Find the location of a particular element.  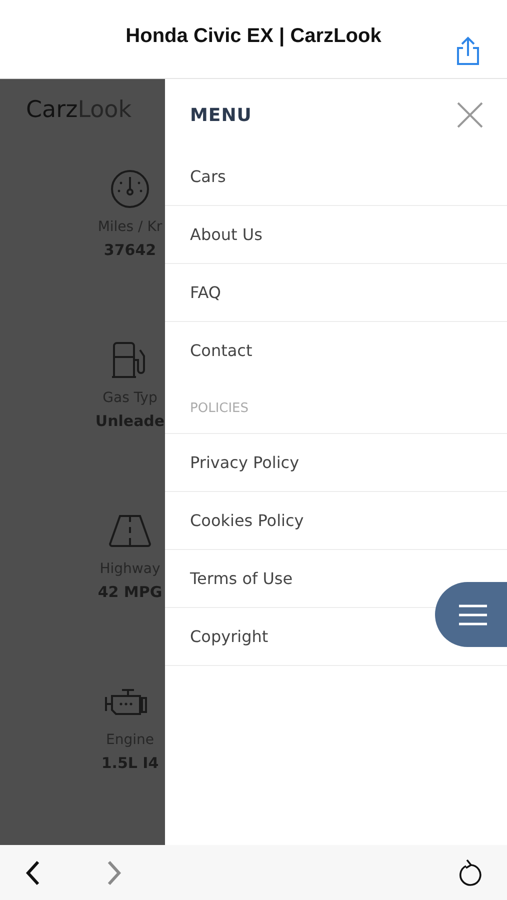

menu-item: About Us is located at coordinates (336, 235).